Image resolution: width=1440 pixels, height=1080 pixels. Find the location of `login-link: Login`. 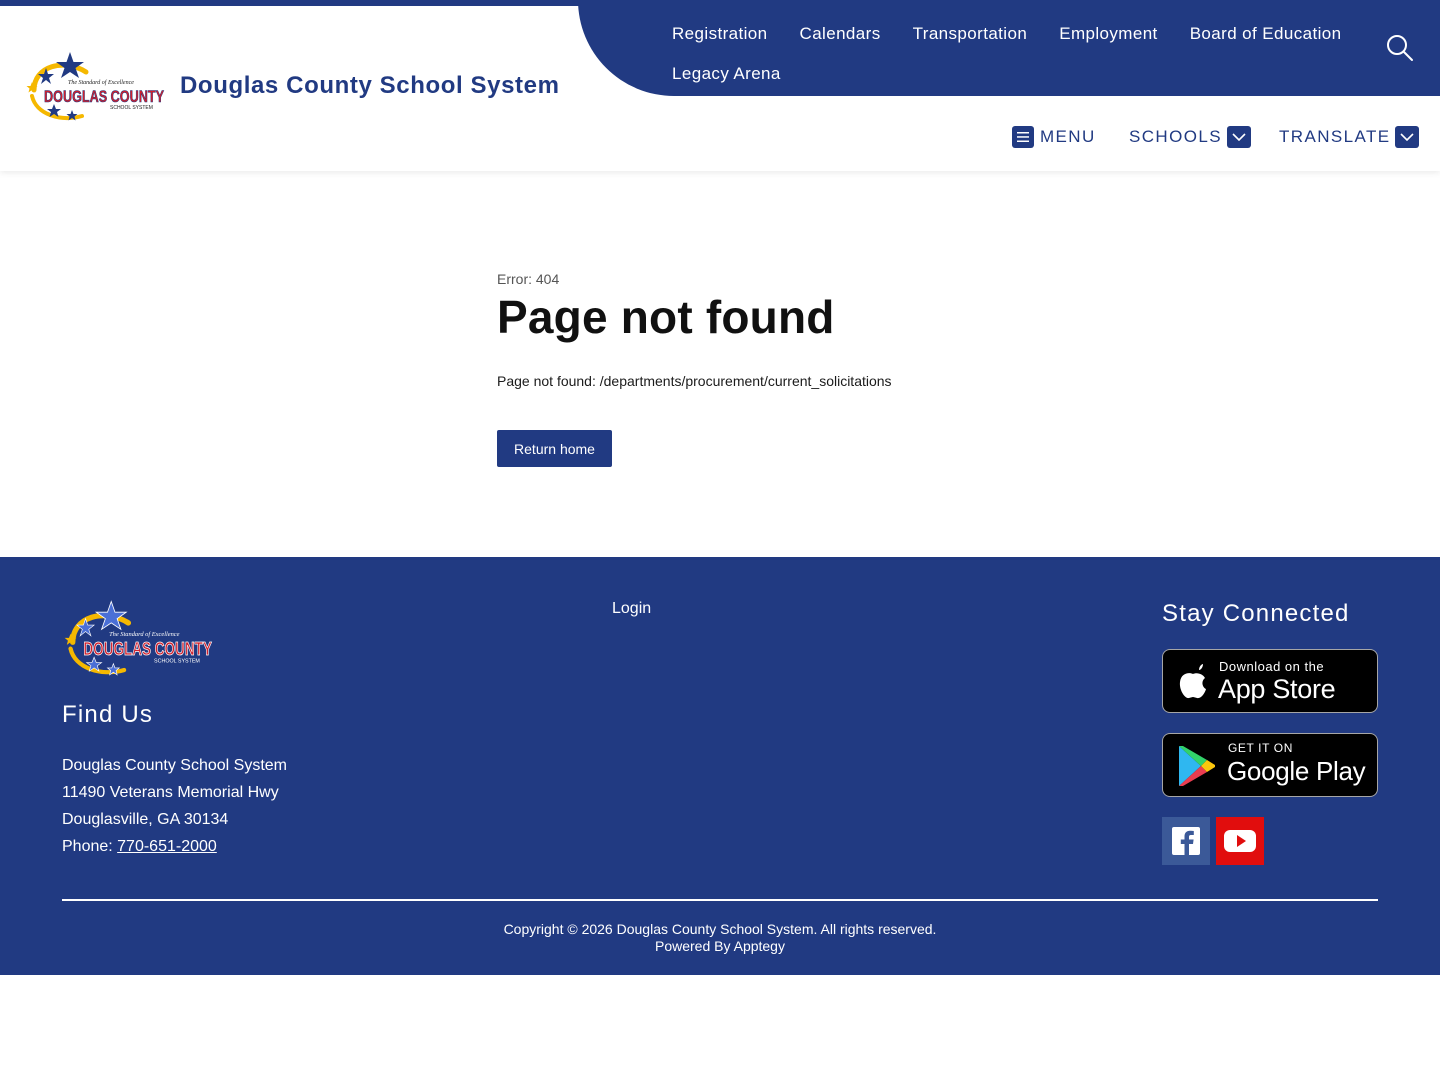

login-link: Login is located at coordinates (631, 609).